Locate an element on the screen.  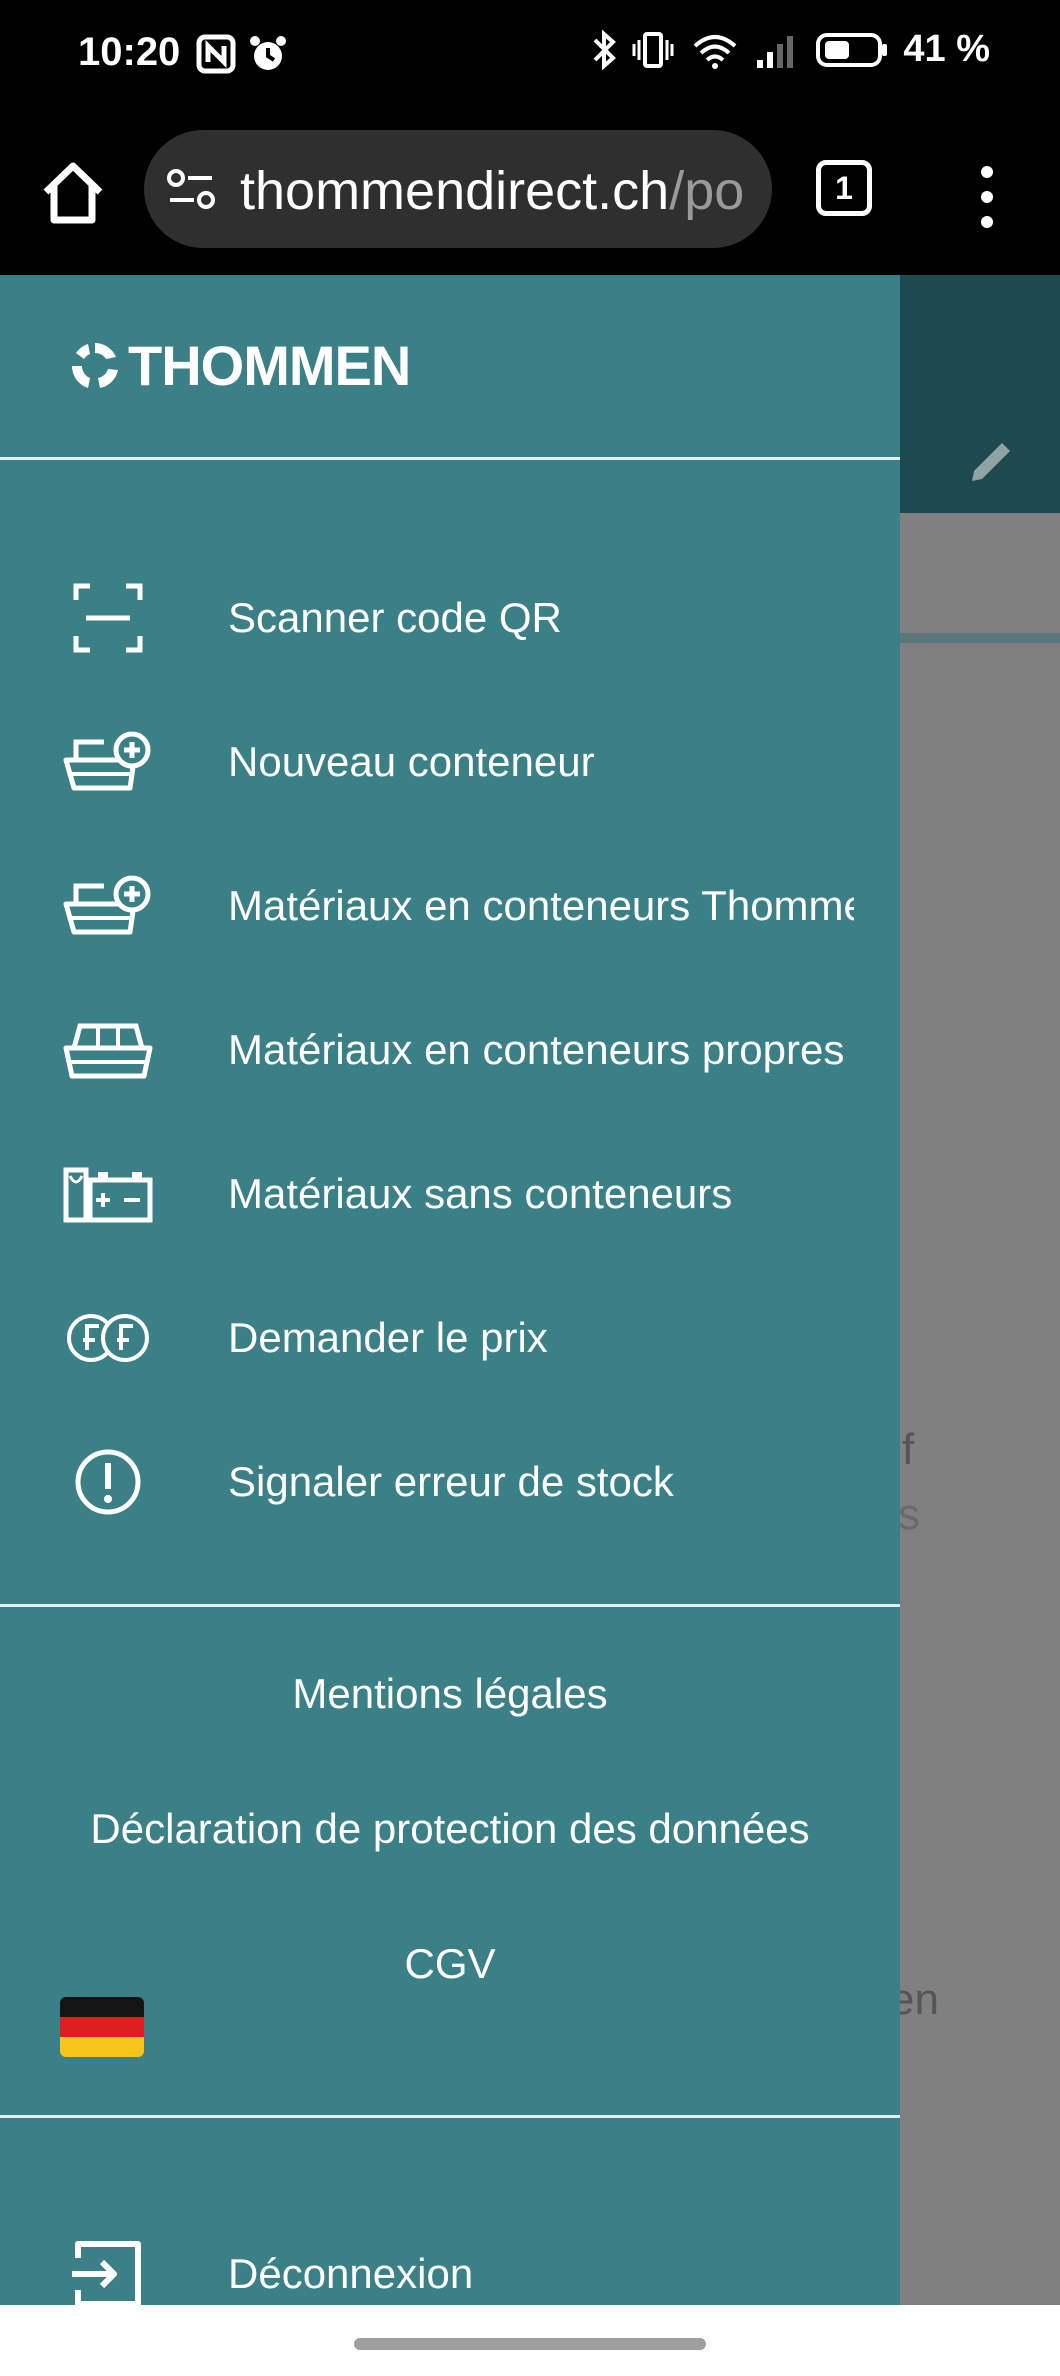
system-navigation-bar is located at coordinates (530, 2340).